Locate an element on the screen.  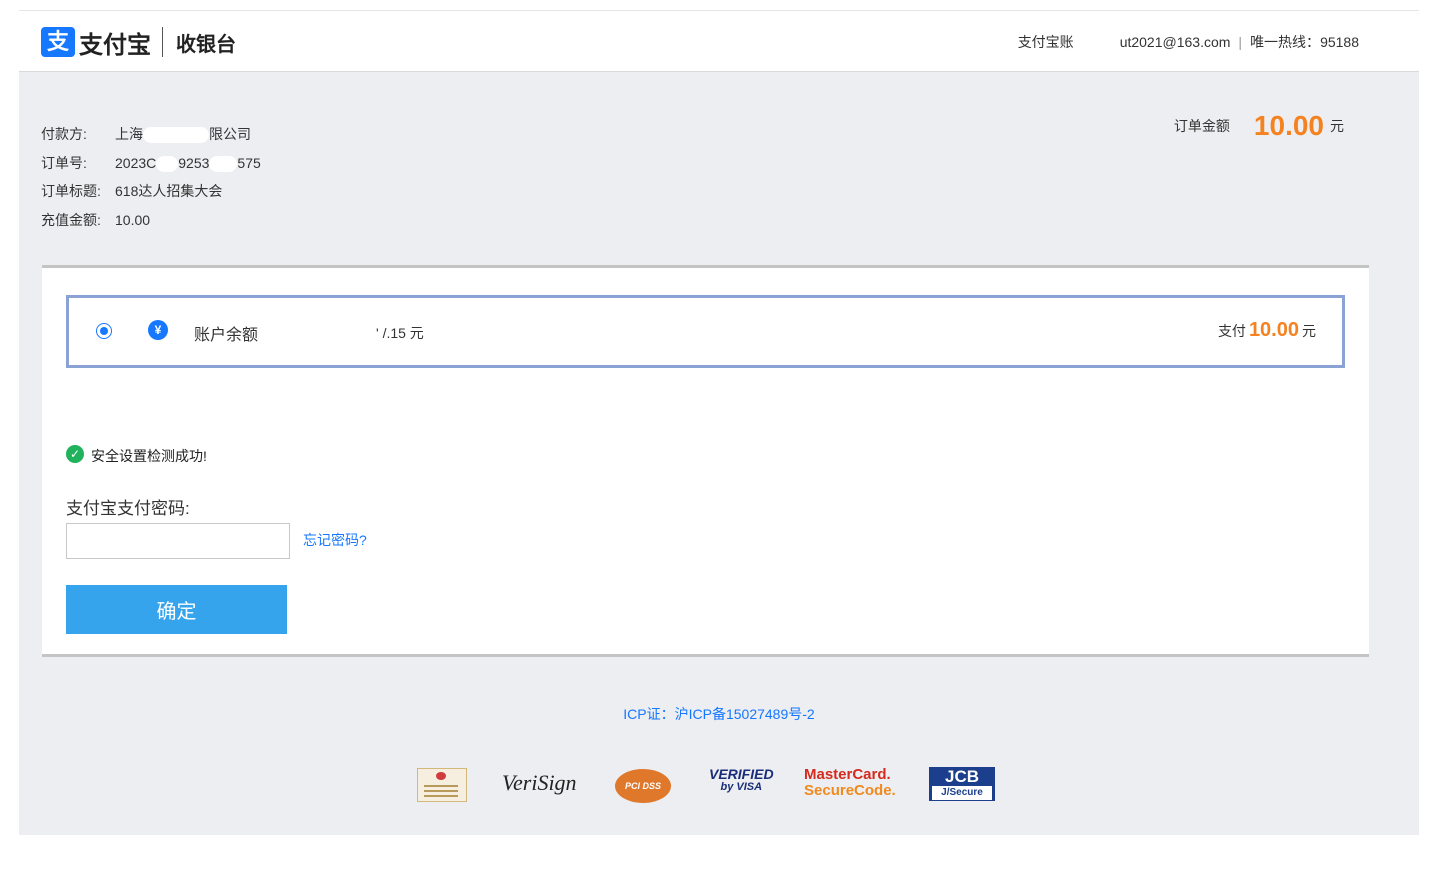
order-title-label: 订单标题: is located at coordinates (71, 191).